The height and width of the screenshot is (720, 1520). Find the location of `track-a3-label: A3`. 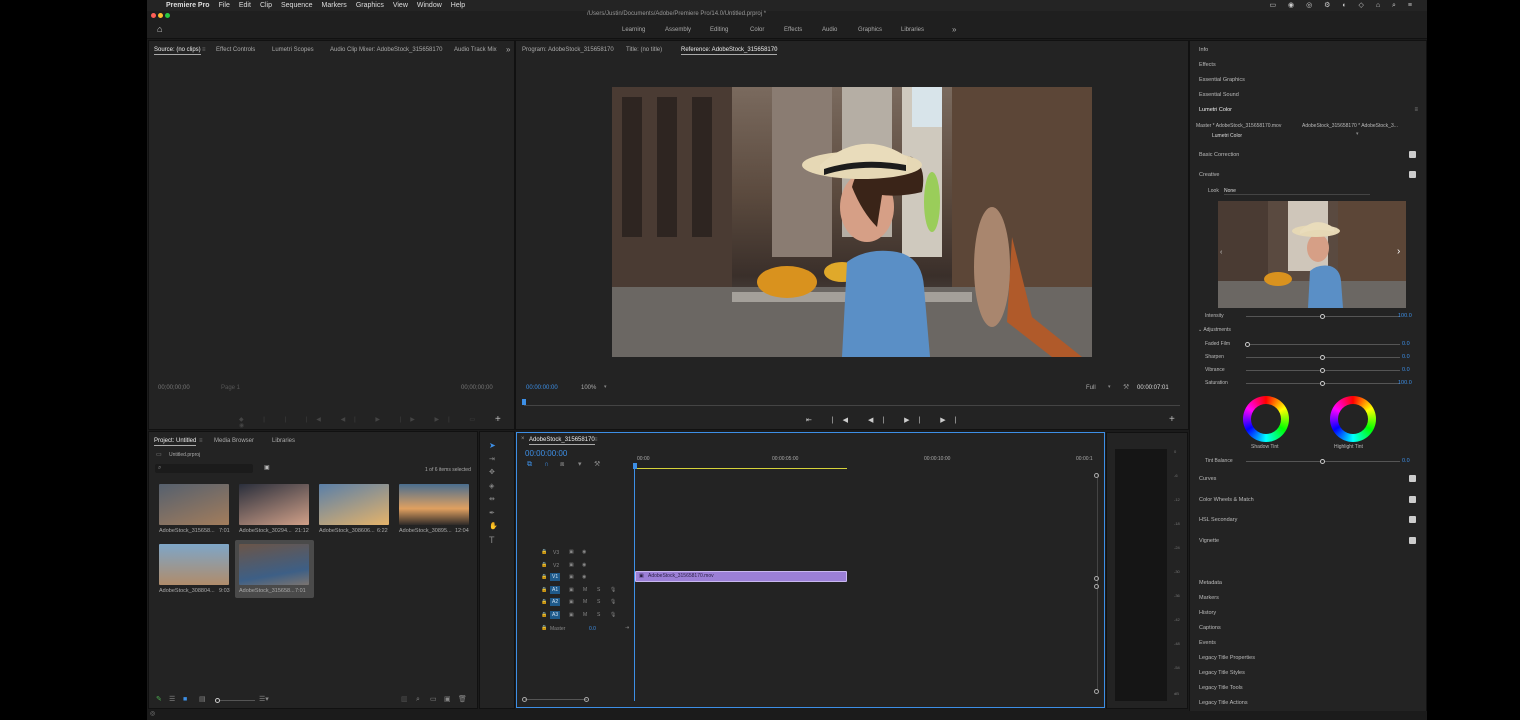

track-a3-label: A3 is located at coordinates (555, 615).